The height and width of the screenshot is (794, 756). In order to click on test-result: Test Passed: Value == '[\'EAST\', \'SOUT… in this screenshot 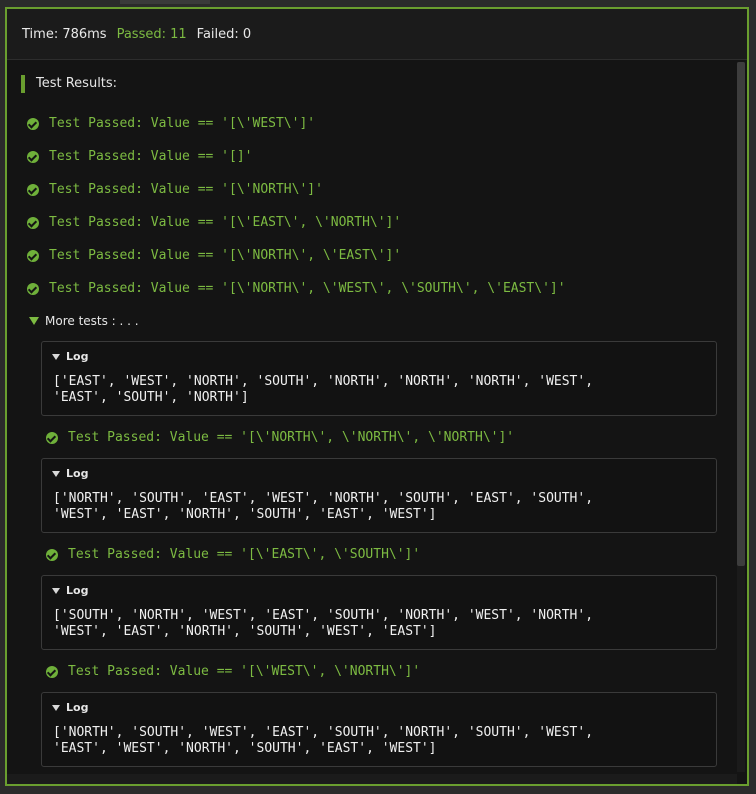, I will do `click(233, 554)`.